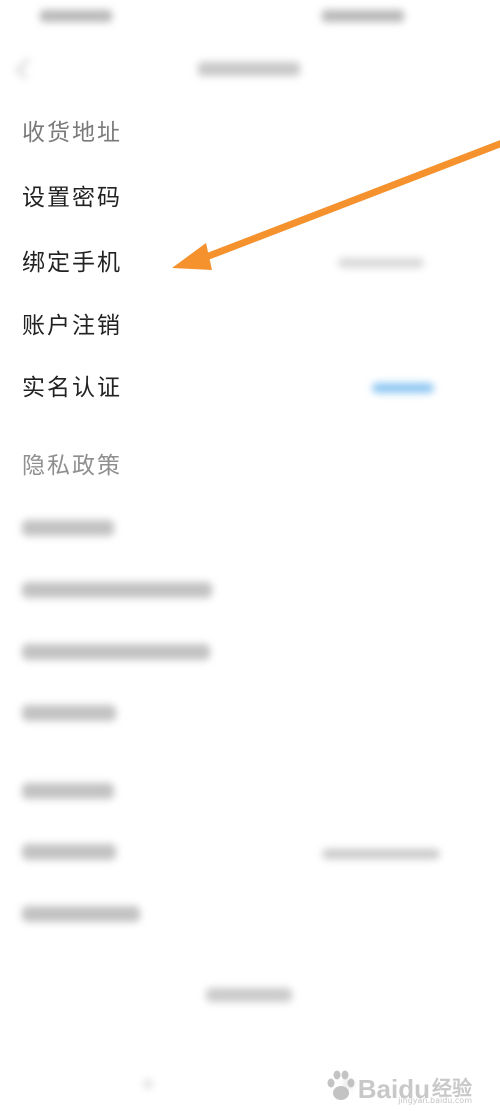 The image size is (500, 1111). What do you see at coordinates (76, 16) in the screenshot?
I see `status-time` at bounding box center [76, 16].